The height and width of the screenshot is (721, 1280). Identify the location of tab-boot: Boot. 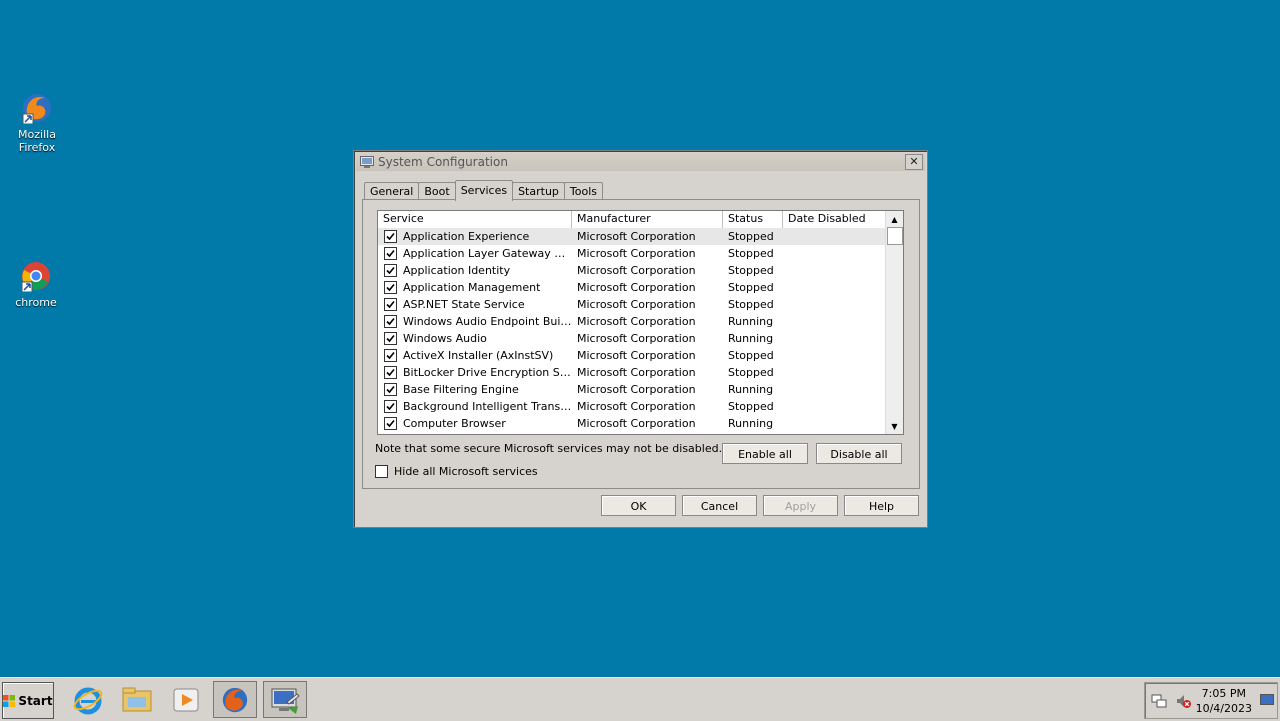
(437, 191).